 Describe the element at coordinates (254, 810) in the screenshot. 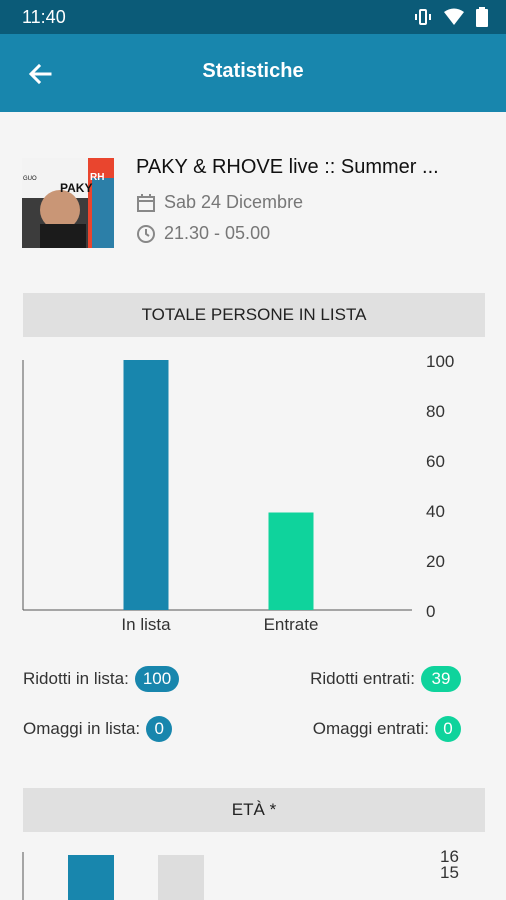

I see `age-section-header: ETÀ *` at that location.